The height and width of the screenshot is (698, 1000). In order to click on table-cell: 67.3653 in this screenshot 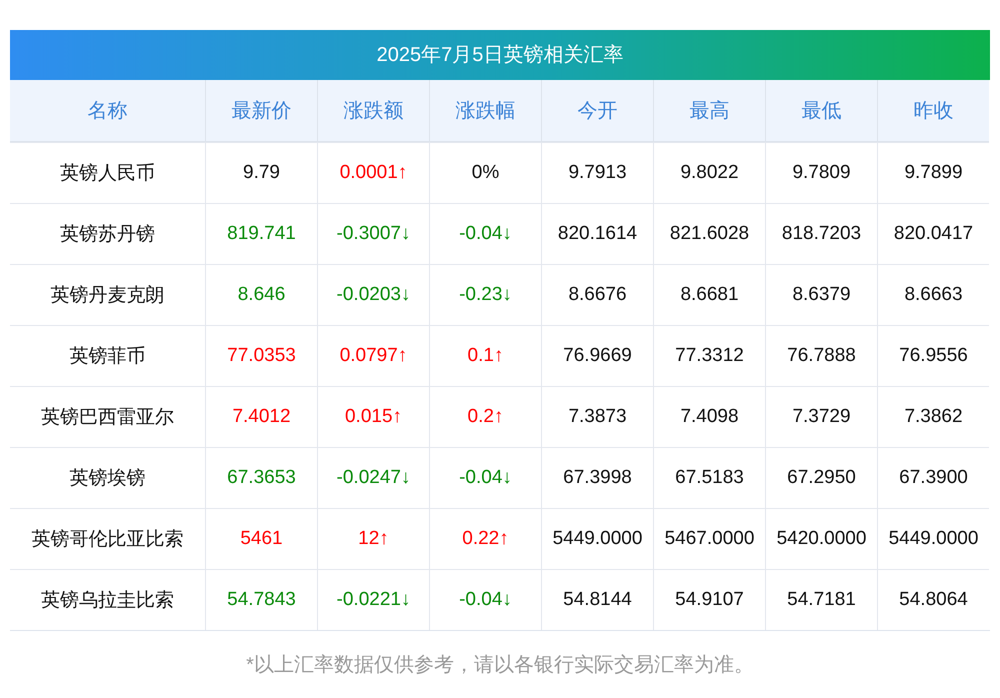, I will do `click(261, 477)`.